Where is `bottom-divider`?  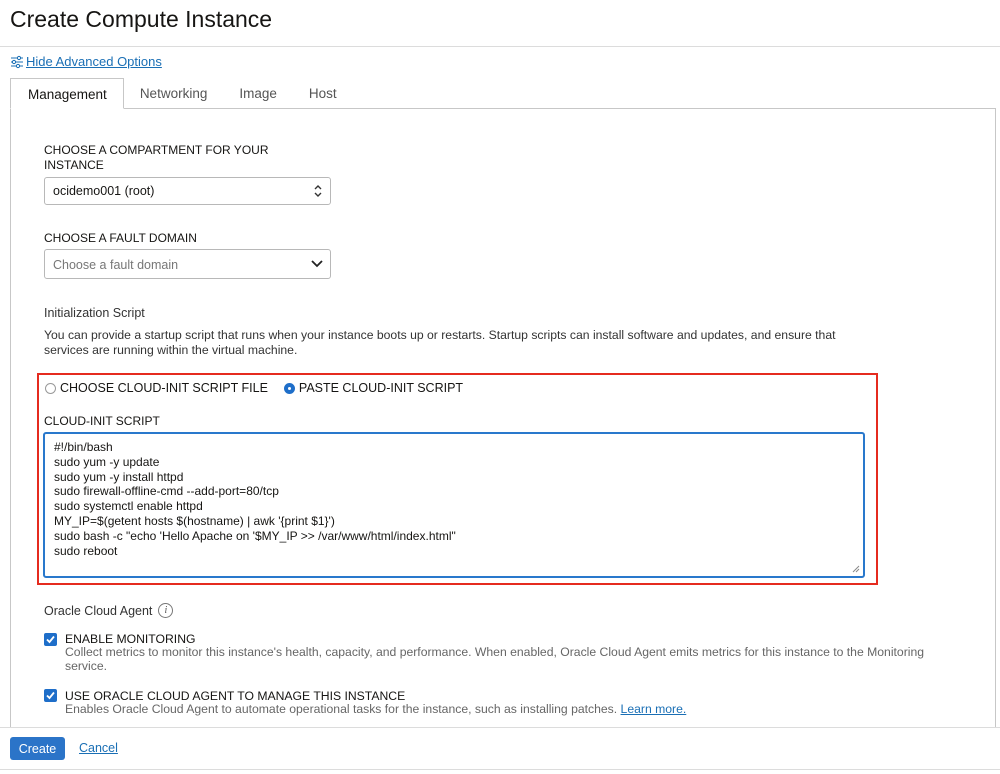 bottom-divider is located at coordinates (500, 769).